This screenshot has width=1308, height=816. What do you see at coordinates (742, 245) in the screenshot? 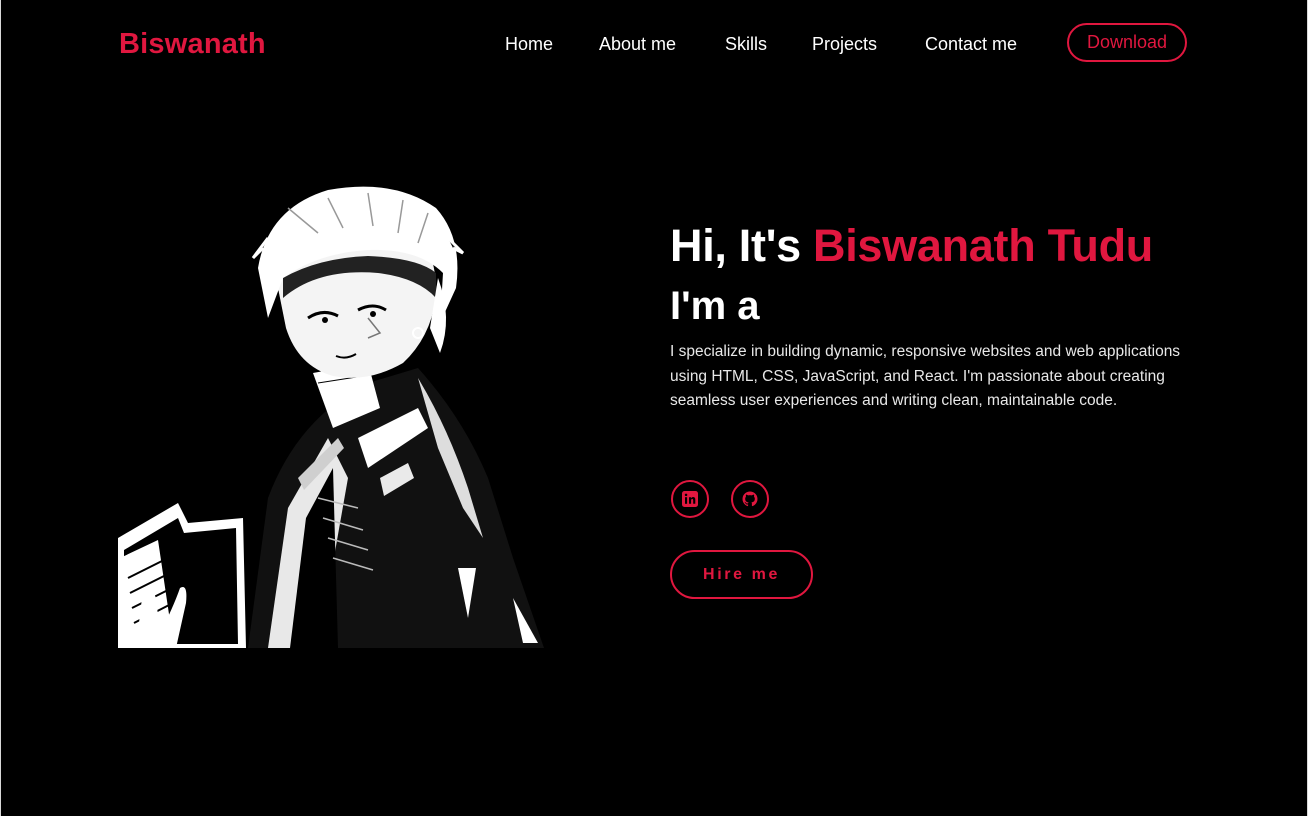
I see `greeting-prefix: Hi, It's` at bounding box center [742, 245].